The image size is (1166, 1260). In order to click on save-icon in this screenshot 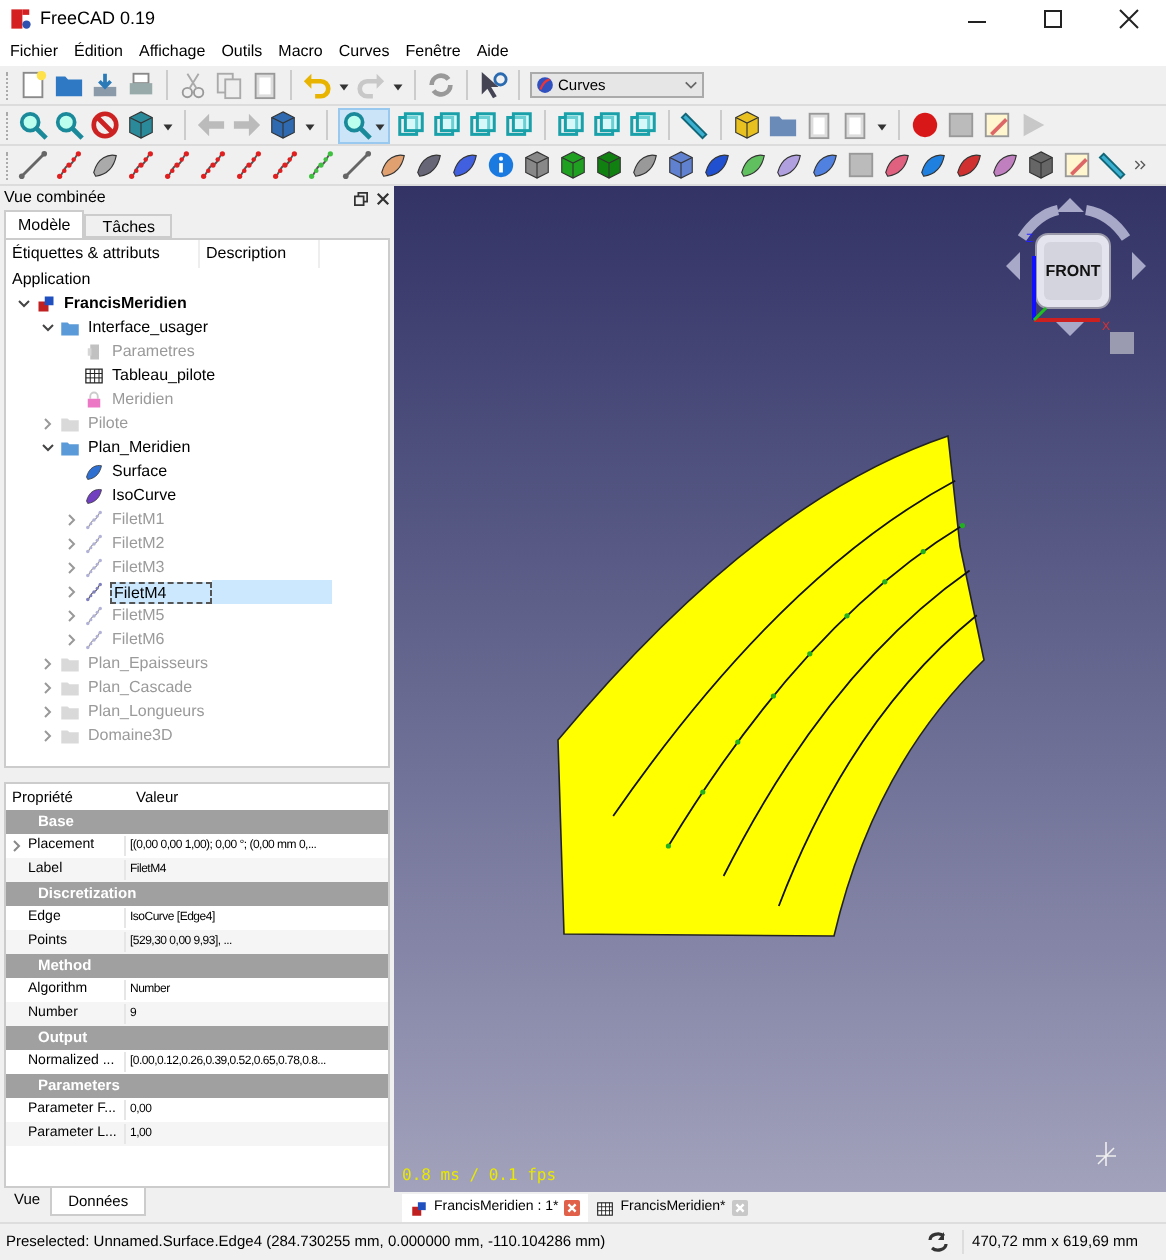, I will do `click(105, 85)`.